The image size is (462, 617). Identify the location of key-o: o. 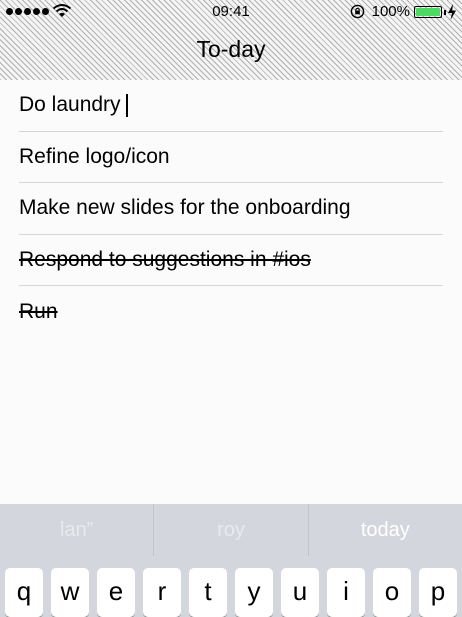
(392, 592).